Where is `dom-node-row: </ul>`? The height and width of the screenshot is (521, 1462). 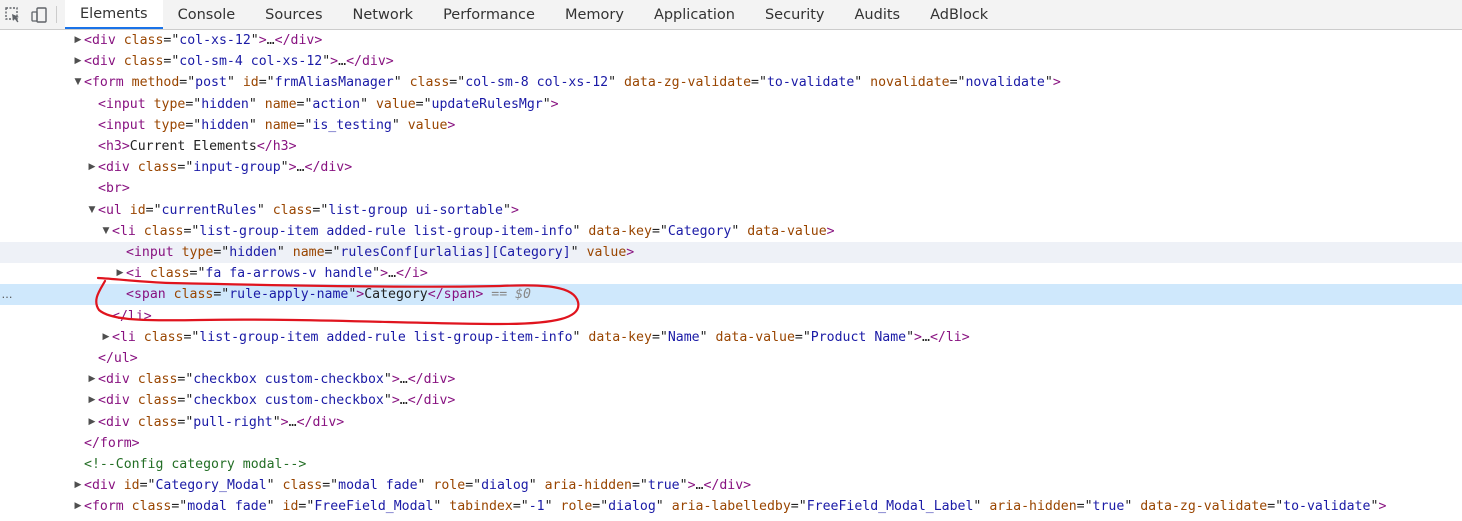
dom-node-row: </ul> is located at coordinates (731, 358).